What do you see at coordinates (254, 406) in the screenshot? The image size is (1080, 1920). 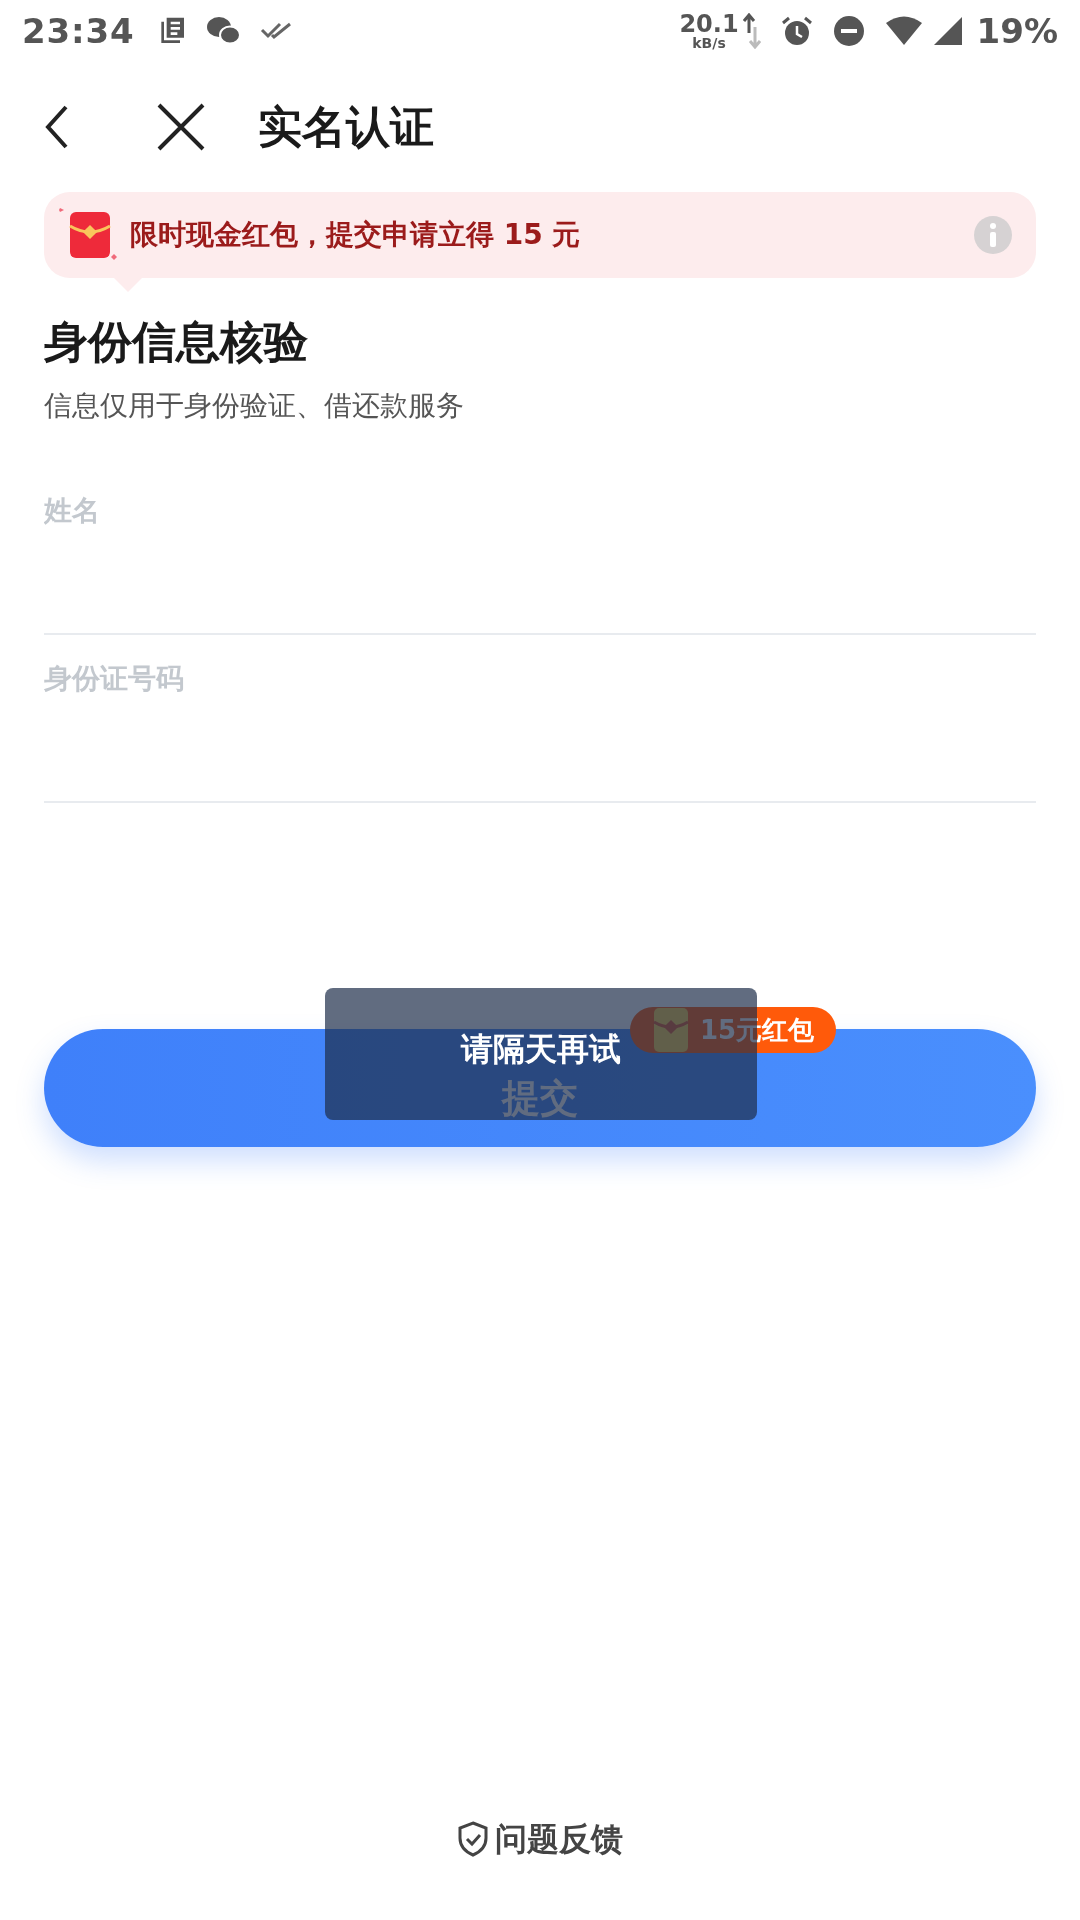 I see `section-subtitle: 信息仅用于身份验证、借还款服务` at bounding box center [254, 406].